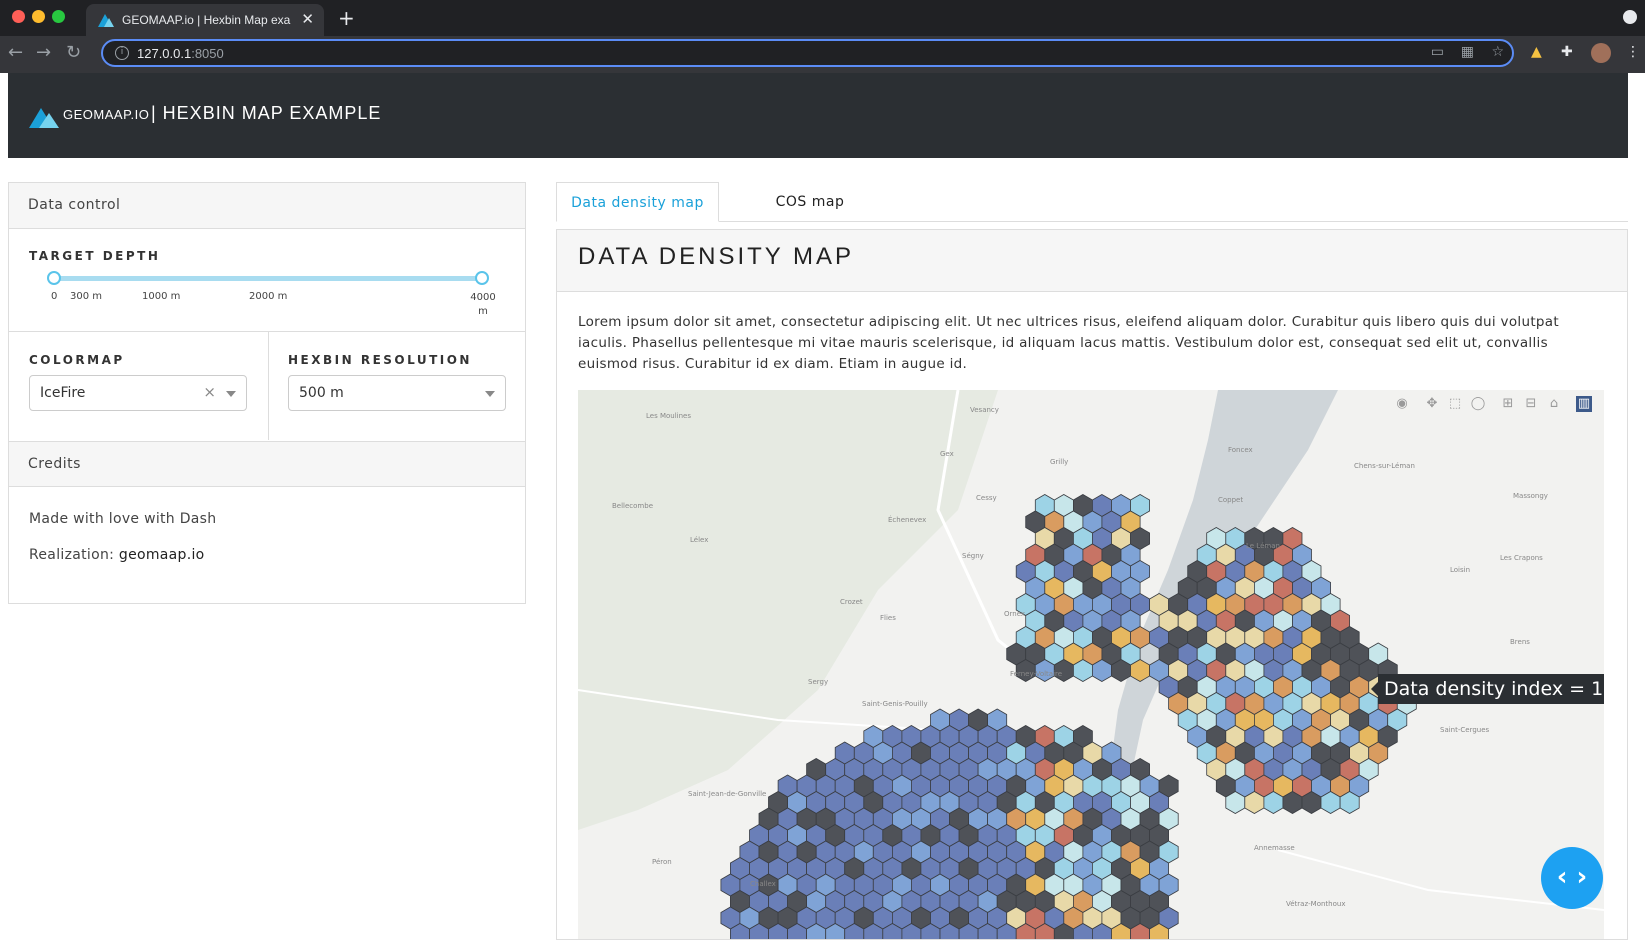  I want to click on map-place-label: Péron, so click(662, 862).